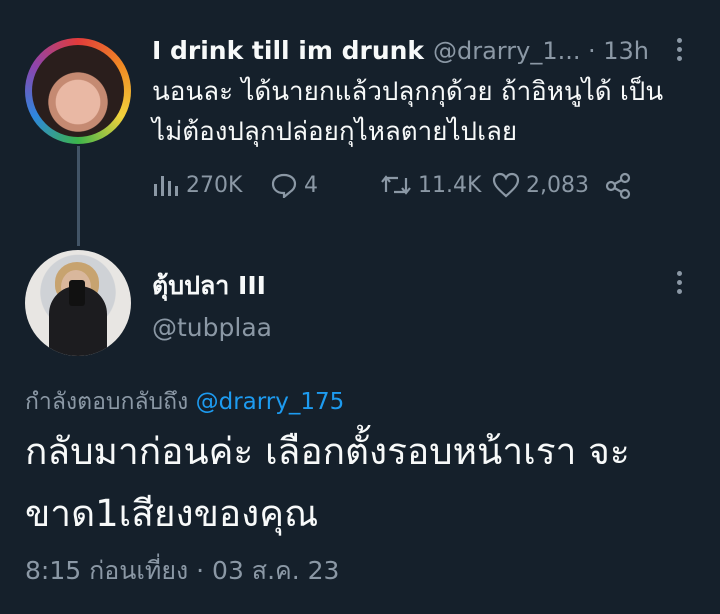  What do you see at coordinates (212, 327) in the screenshot?
I see `reply-handle: @tubplaa` at bounding box center [212, 327].